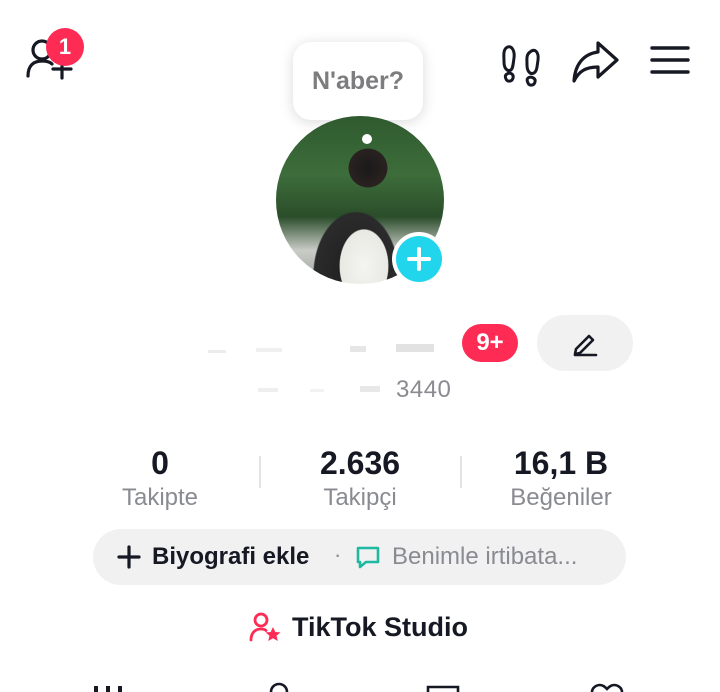 The image size is (720, 692). I want to click on menu-button, so click(670, 60).